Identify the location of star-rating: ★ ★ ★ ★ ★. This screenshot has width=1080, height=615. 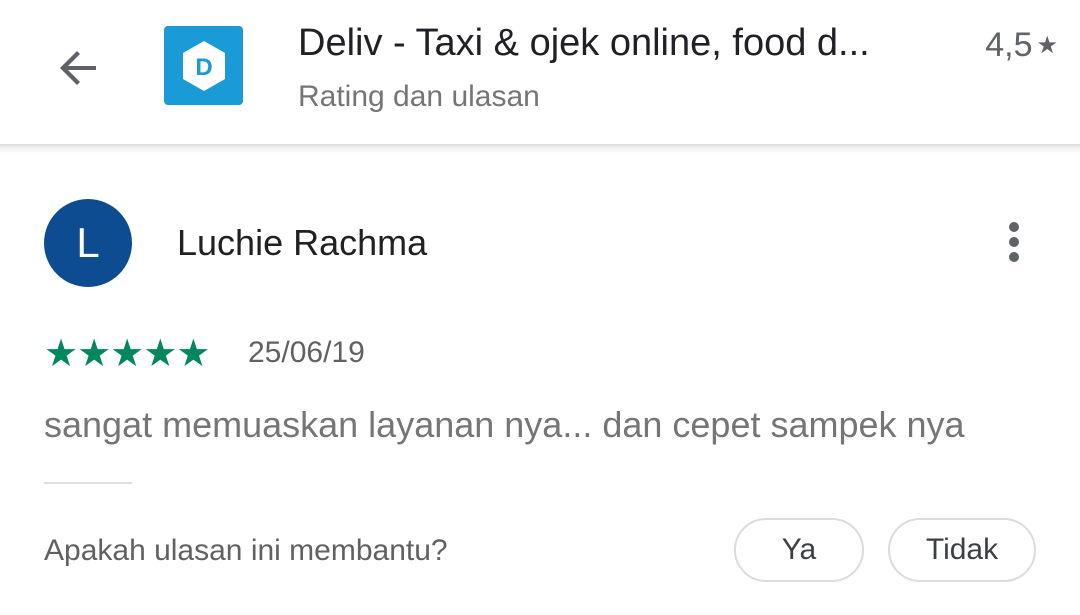
(127, 354).